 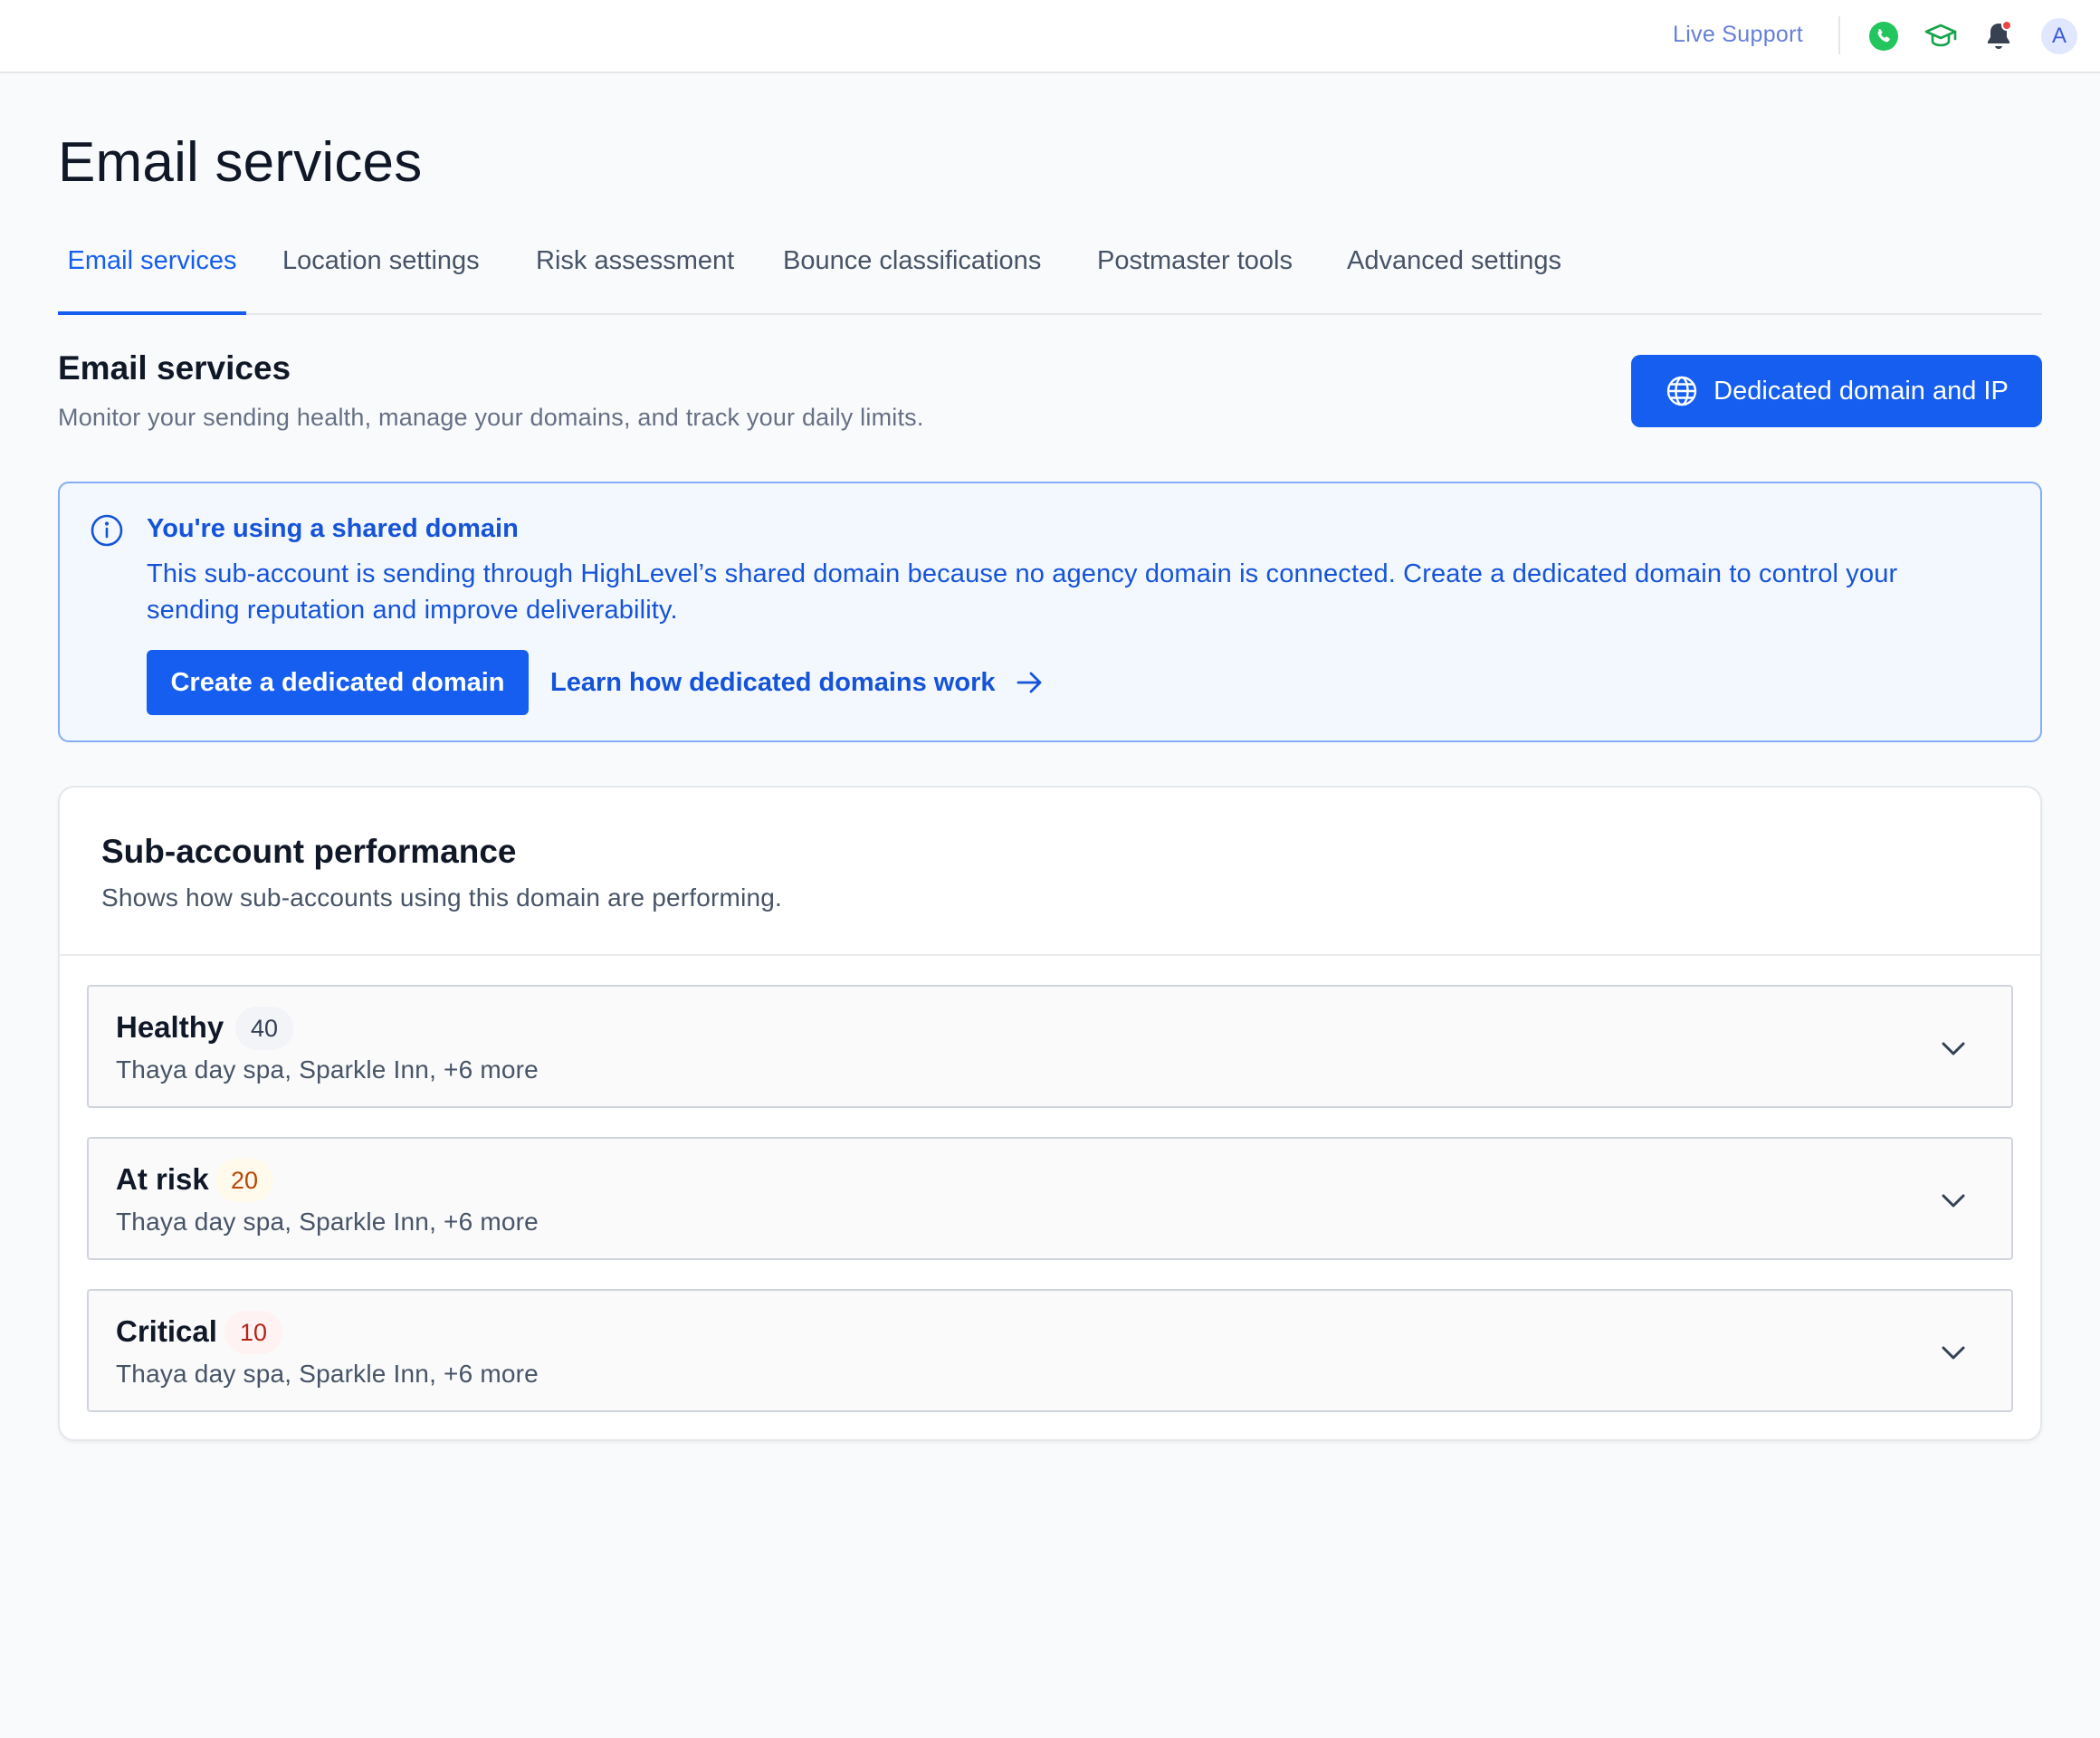 I want to click on top-bar: Live Support A, so click(x=1050, y=36).